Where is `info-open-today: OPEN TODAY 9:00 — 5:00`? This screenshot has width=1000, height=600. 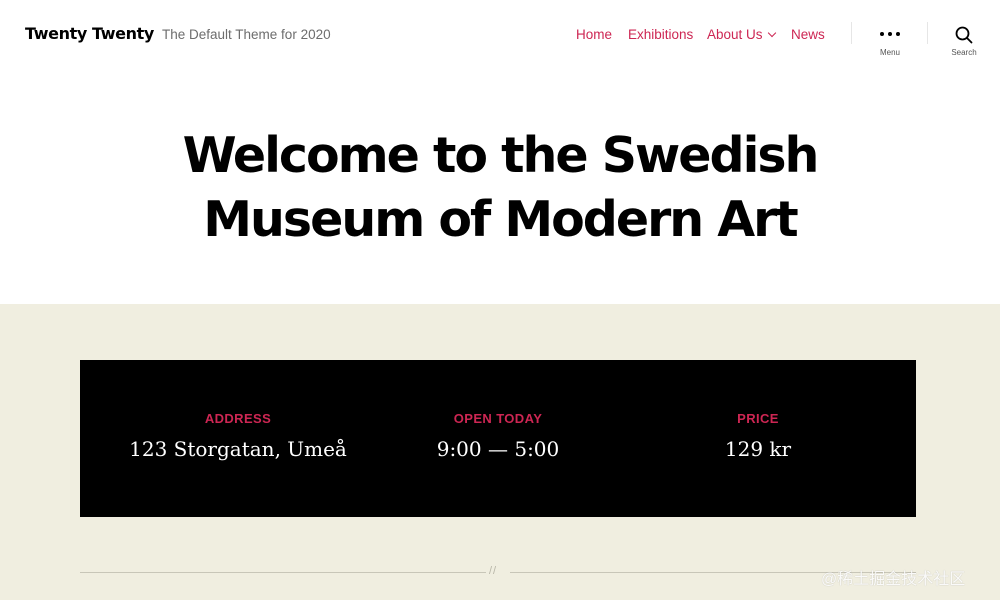
info-open-today: OPEN TODAY 9:00 — 5:00 is located at coordinates (498, 438).